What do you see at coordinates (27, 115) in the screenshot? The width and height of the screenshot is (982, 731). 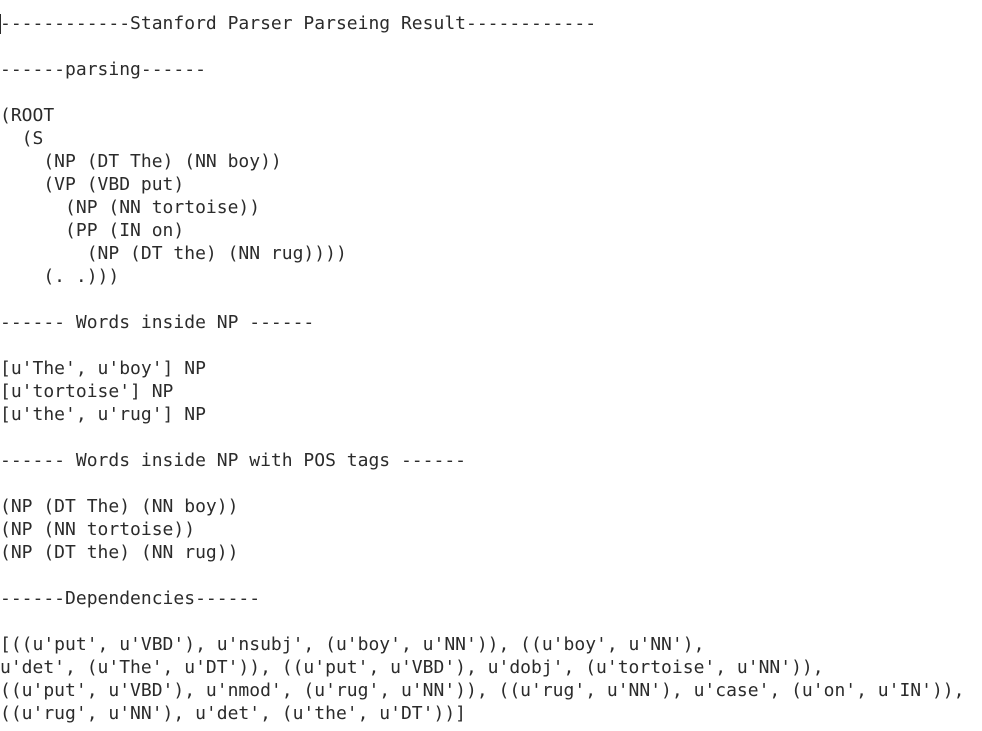 I see `parse-tree-line: (ROOT` at bounding box center [27, 115].